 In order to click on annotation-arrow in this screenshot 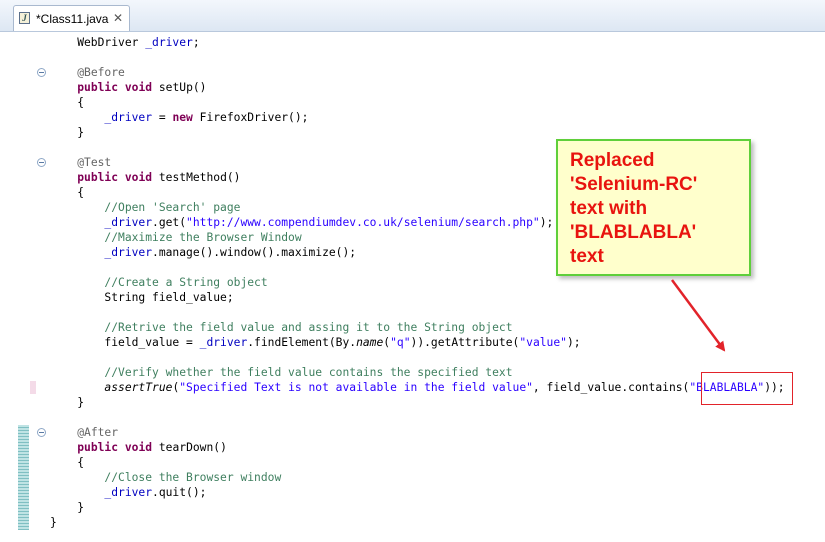, I will do `click(698, 315)`.